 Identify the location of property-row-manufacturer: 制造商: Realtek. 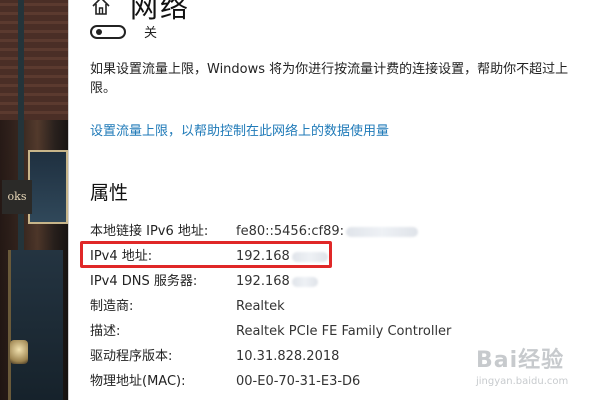
(345, 309).